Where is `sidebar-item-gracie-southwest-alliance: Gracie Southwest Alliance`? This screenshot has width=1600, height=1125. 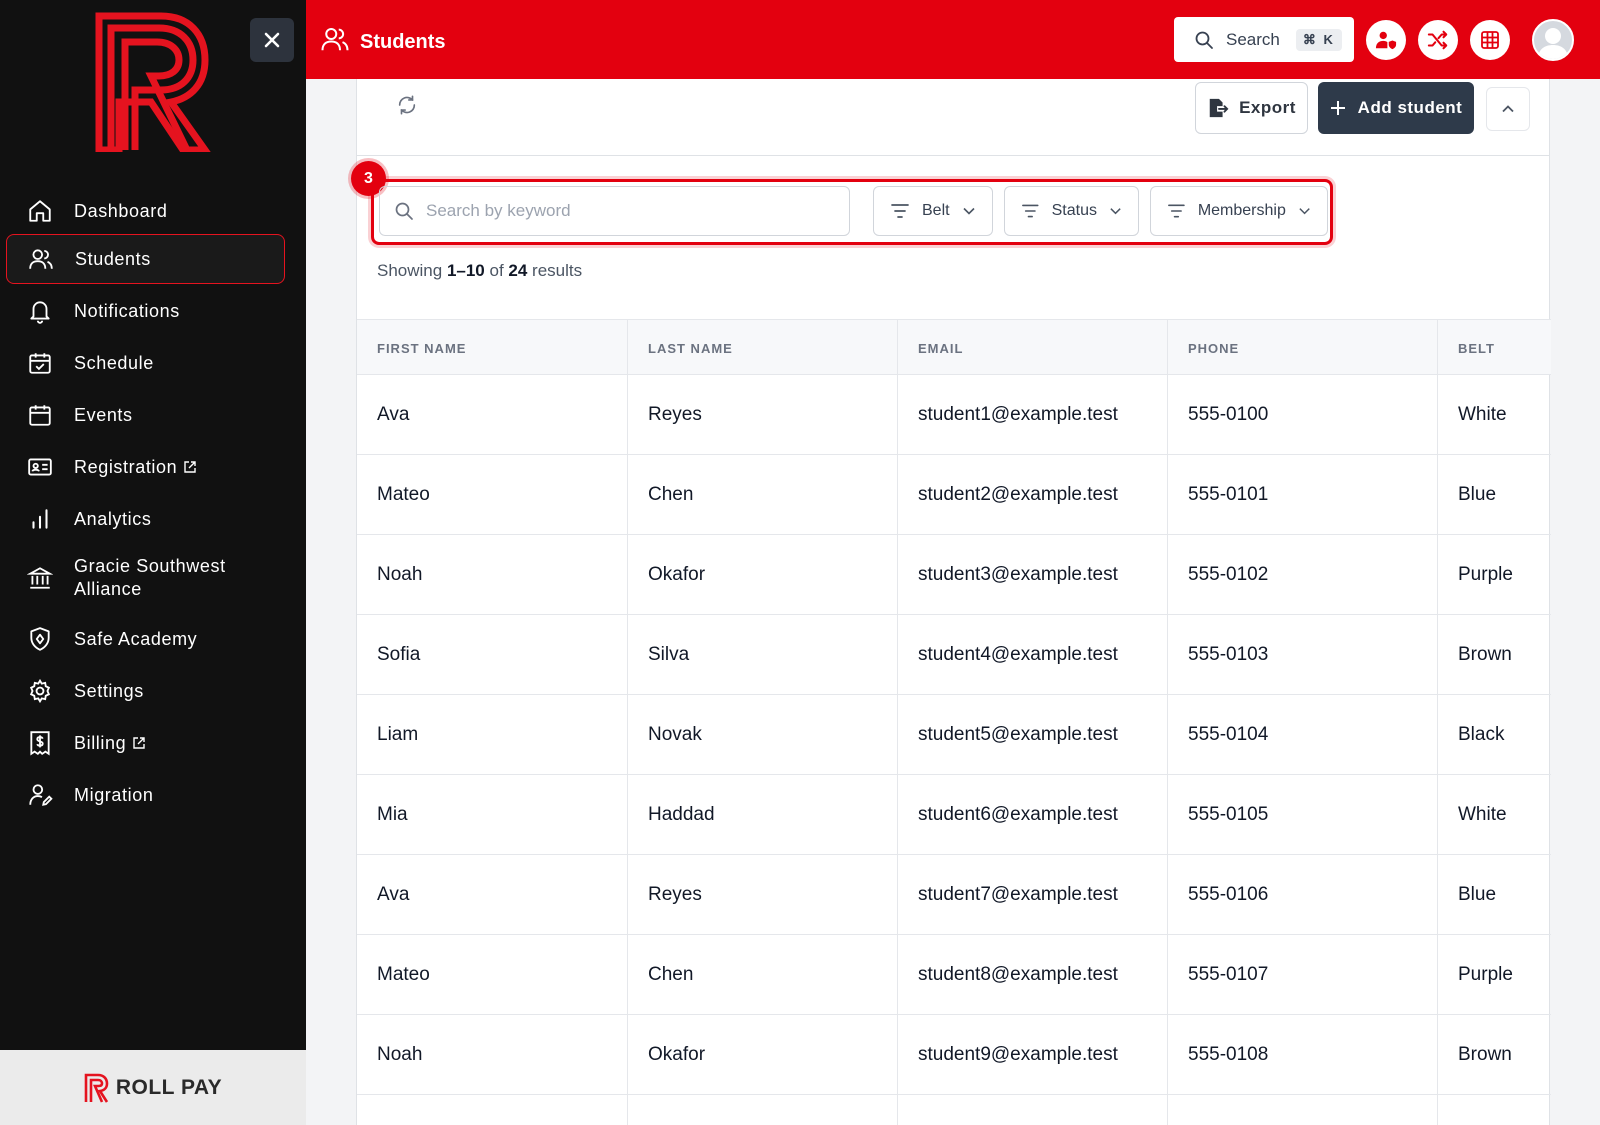 sidebar-item-gracie-southwest-alliance: Gracie Southwest Alliance is located at coordinates (145, 578).